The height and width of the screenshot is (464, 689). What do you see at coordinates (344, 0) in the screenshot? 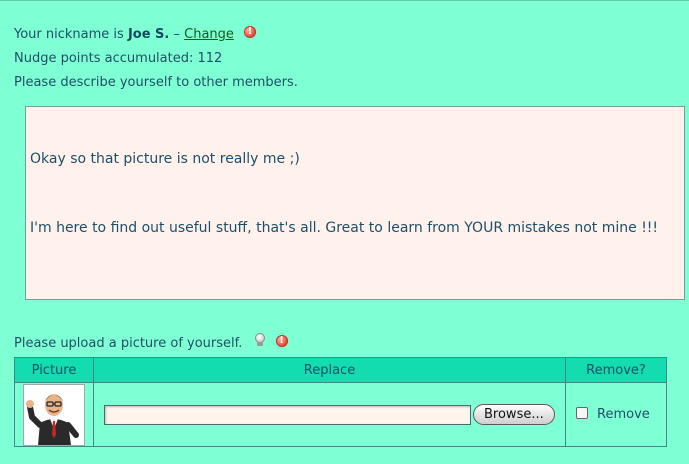
I see `top-divider` at bounding box center [344, 0].